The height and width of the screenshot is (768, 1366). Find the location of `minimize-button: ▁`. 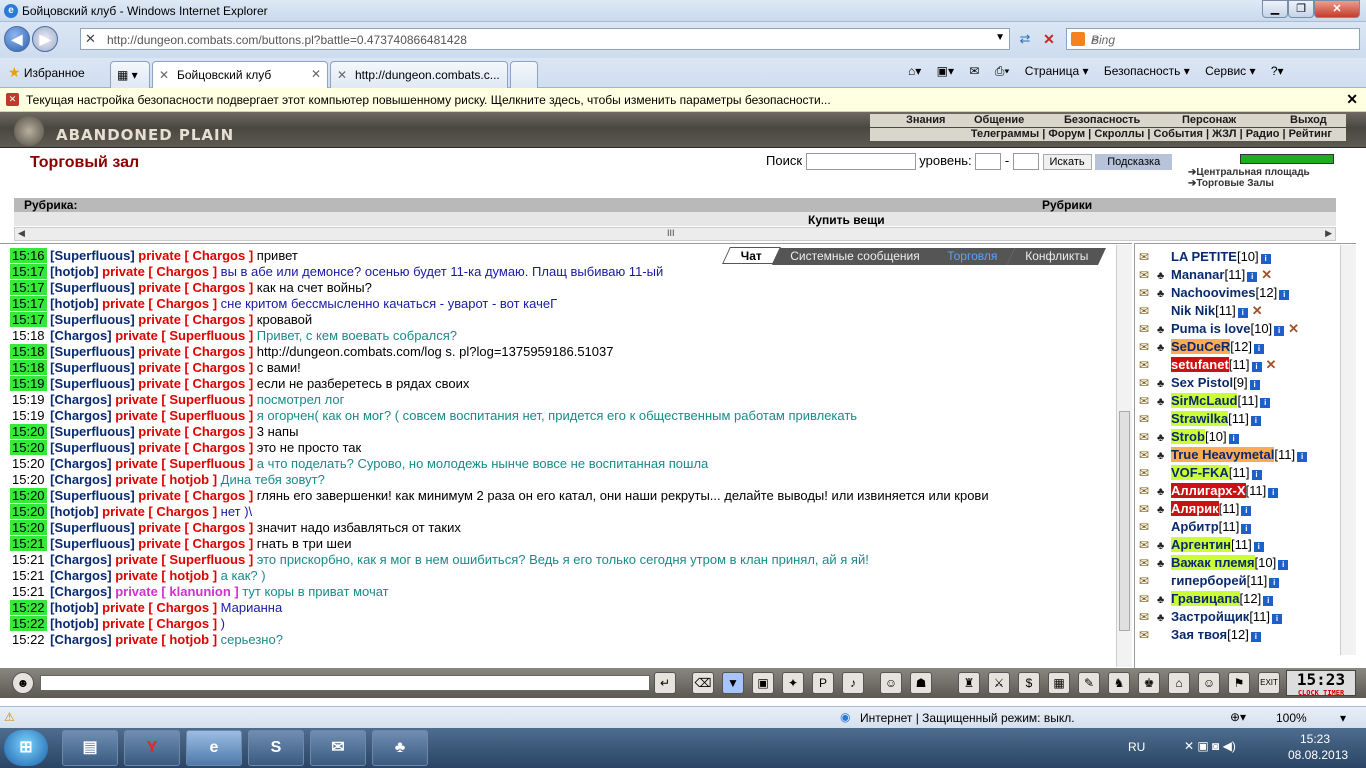

minimize-button: ▁ is located at coordinates (1275, 9).